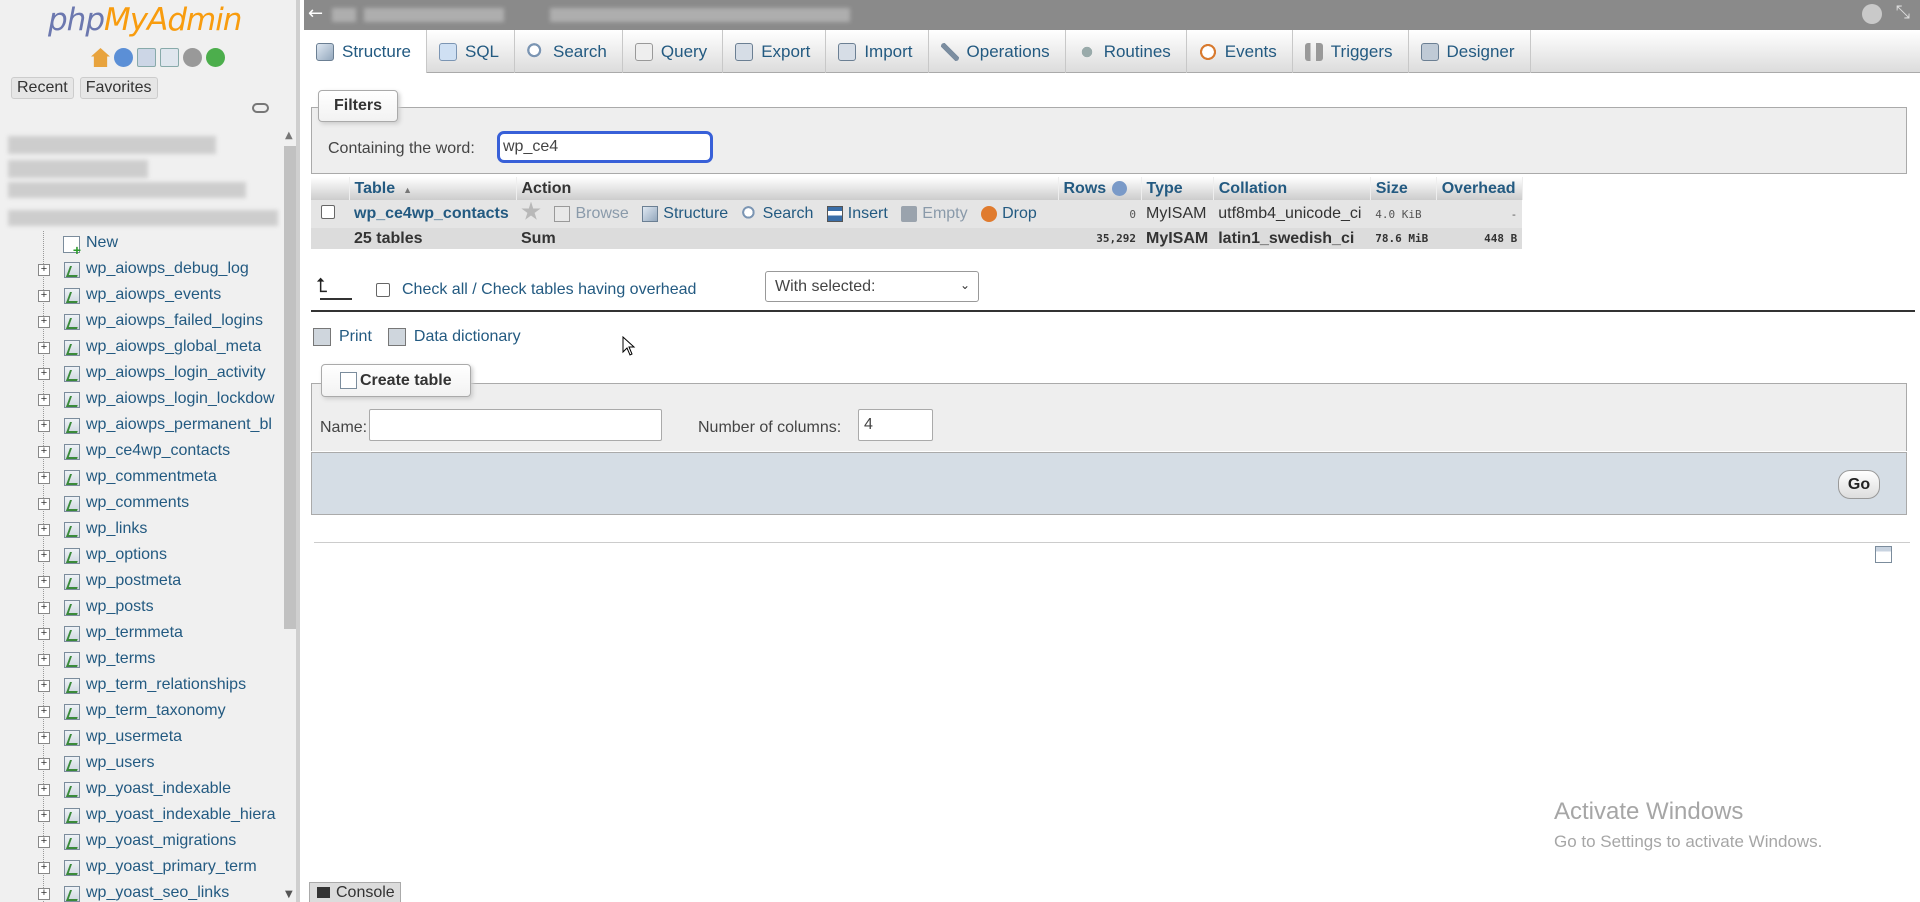  I want to click on tree-item-label: wp_aiowps_permanent_bl, so click(179, 425).